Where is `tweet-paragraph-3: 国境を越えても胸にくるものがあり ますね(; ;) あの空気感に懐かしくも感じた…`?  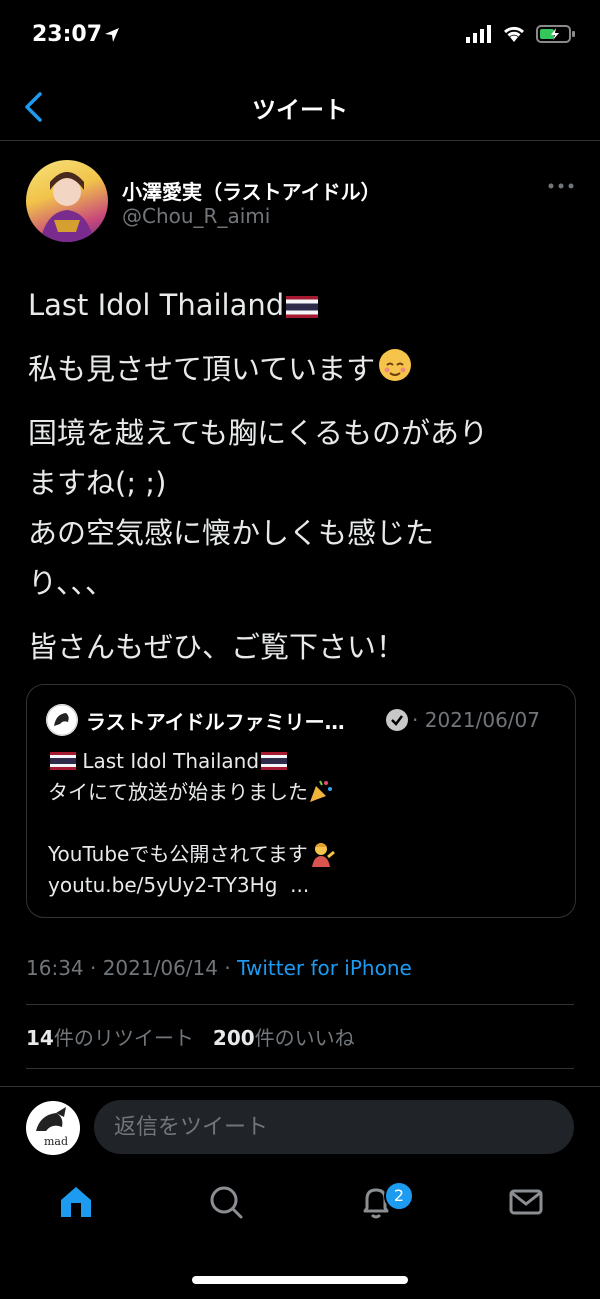
tweet-paragraph-3: 国境を越えても胸にくるものがあり ますね(; ;) あの空気感に懐かしくも感じた… is located at coordinates (258, 508).